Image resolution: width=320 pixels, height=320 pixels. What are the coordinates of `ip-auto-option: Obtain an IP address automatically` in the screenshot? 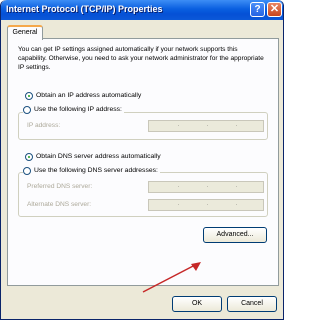 It's located at (83, 95).